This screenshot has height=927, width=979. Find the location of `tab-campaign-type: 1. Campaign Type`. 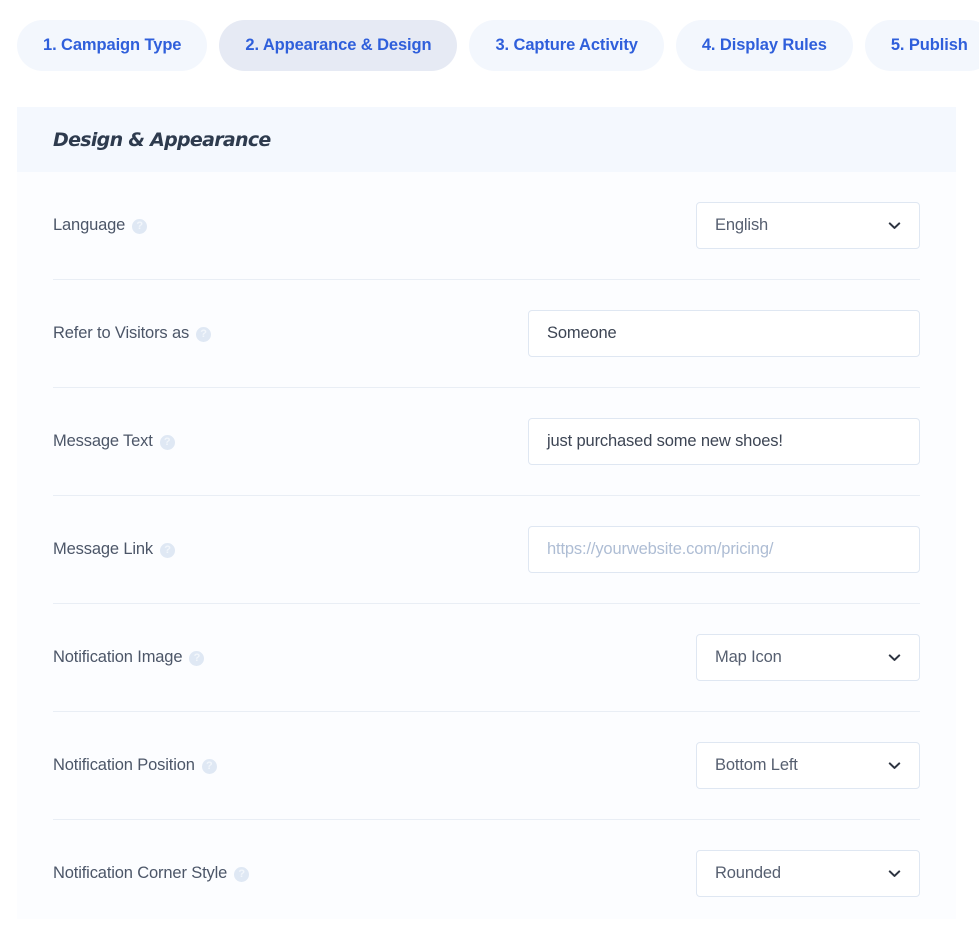

tab-campaign-type: 1. Campaign Type is located at coordinates (112, 45).